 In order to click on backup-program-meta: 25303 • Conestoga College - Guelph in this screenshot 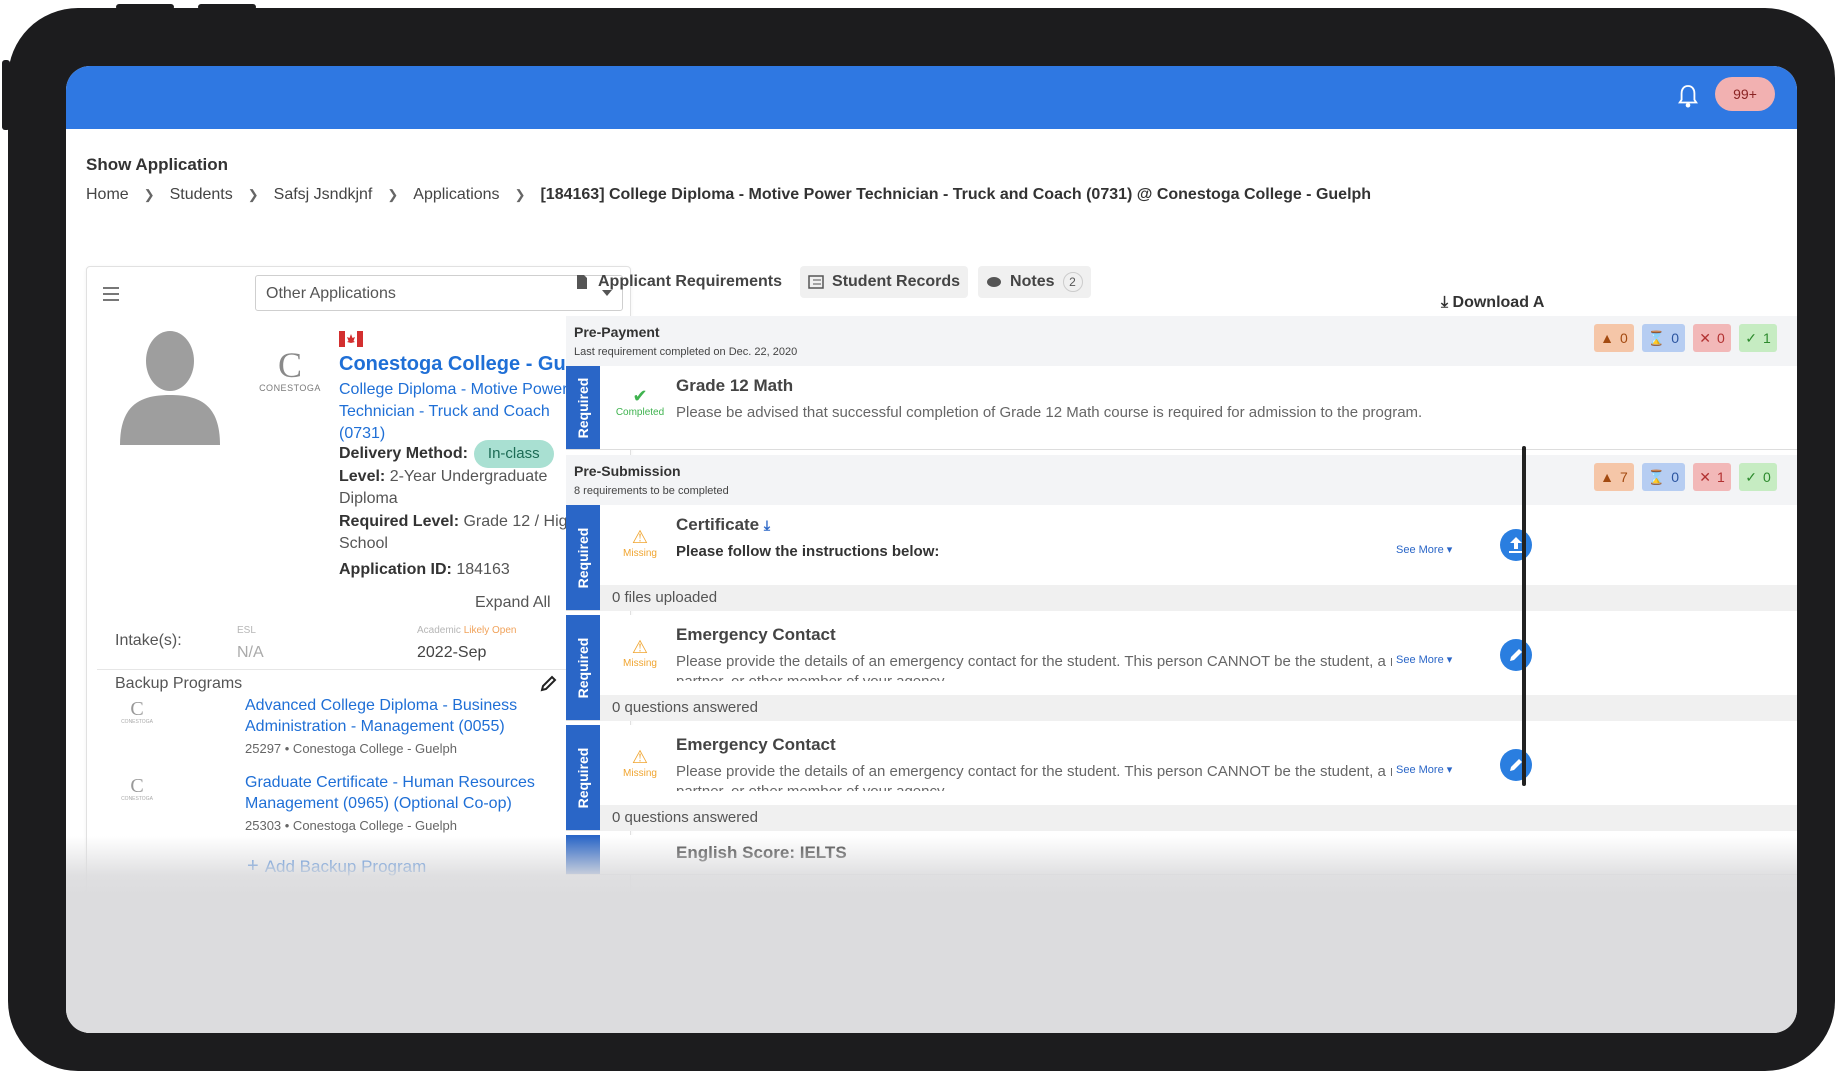, I will do `click(351, 825)`.